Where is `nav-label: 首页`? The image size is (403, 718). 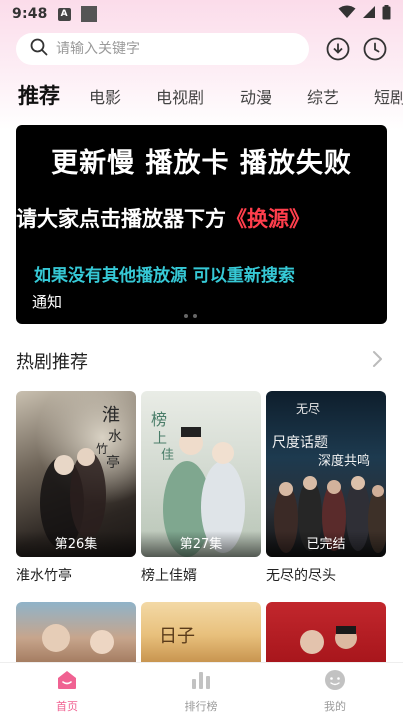 nav-label: 首页 is located at coordinates (67, 706).